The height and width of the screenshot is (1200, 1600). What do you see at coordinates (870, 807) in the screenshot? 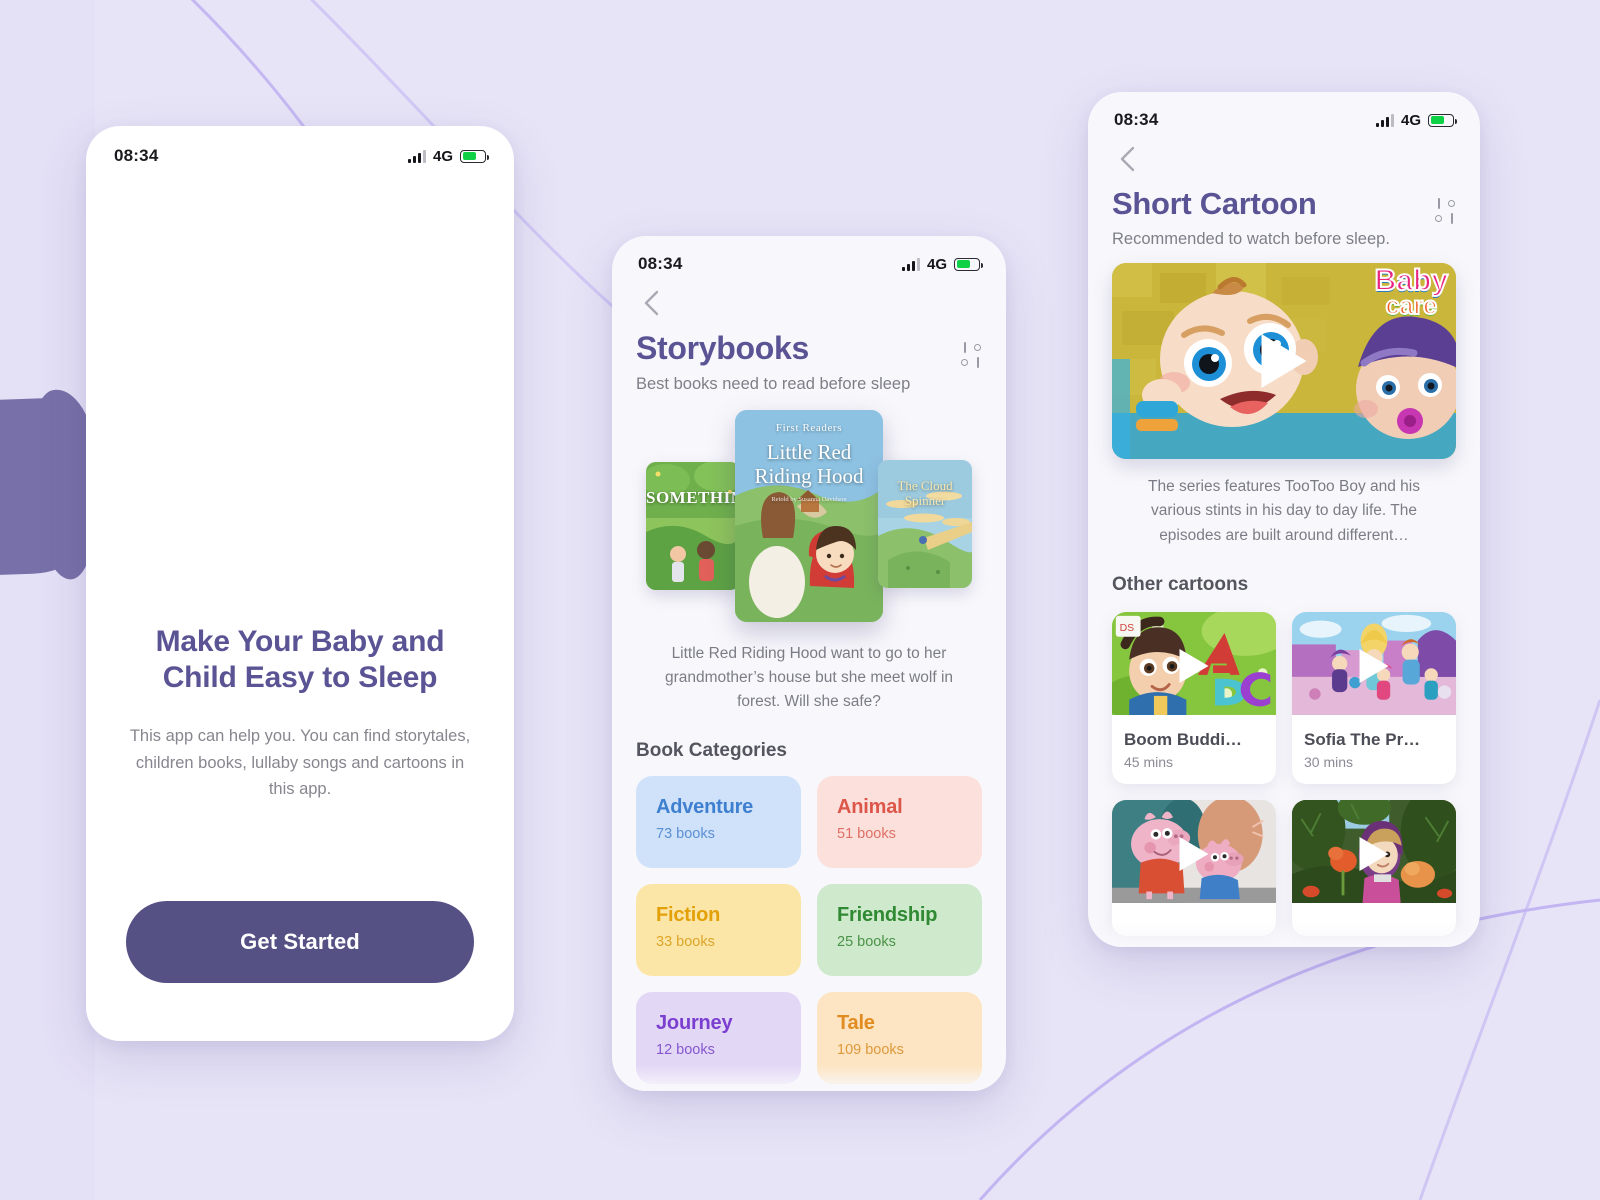
I see `category-name: Animal` at bounding box center [870, 807].